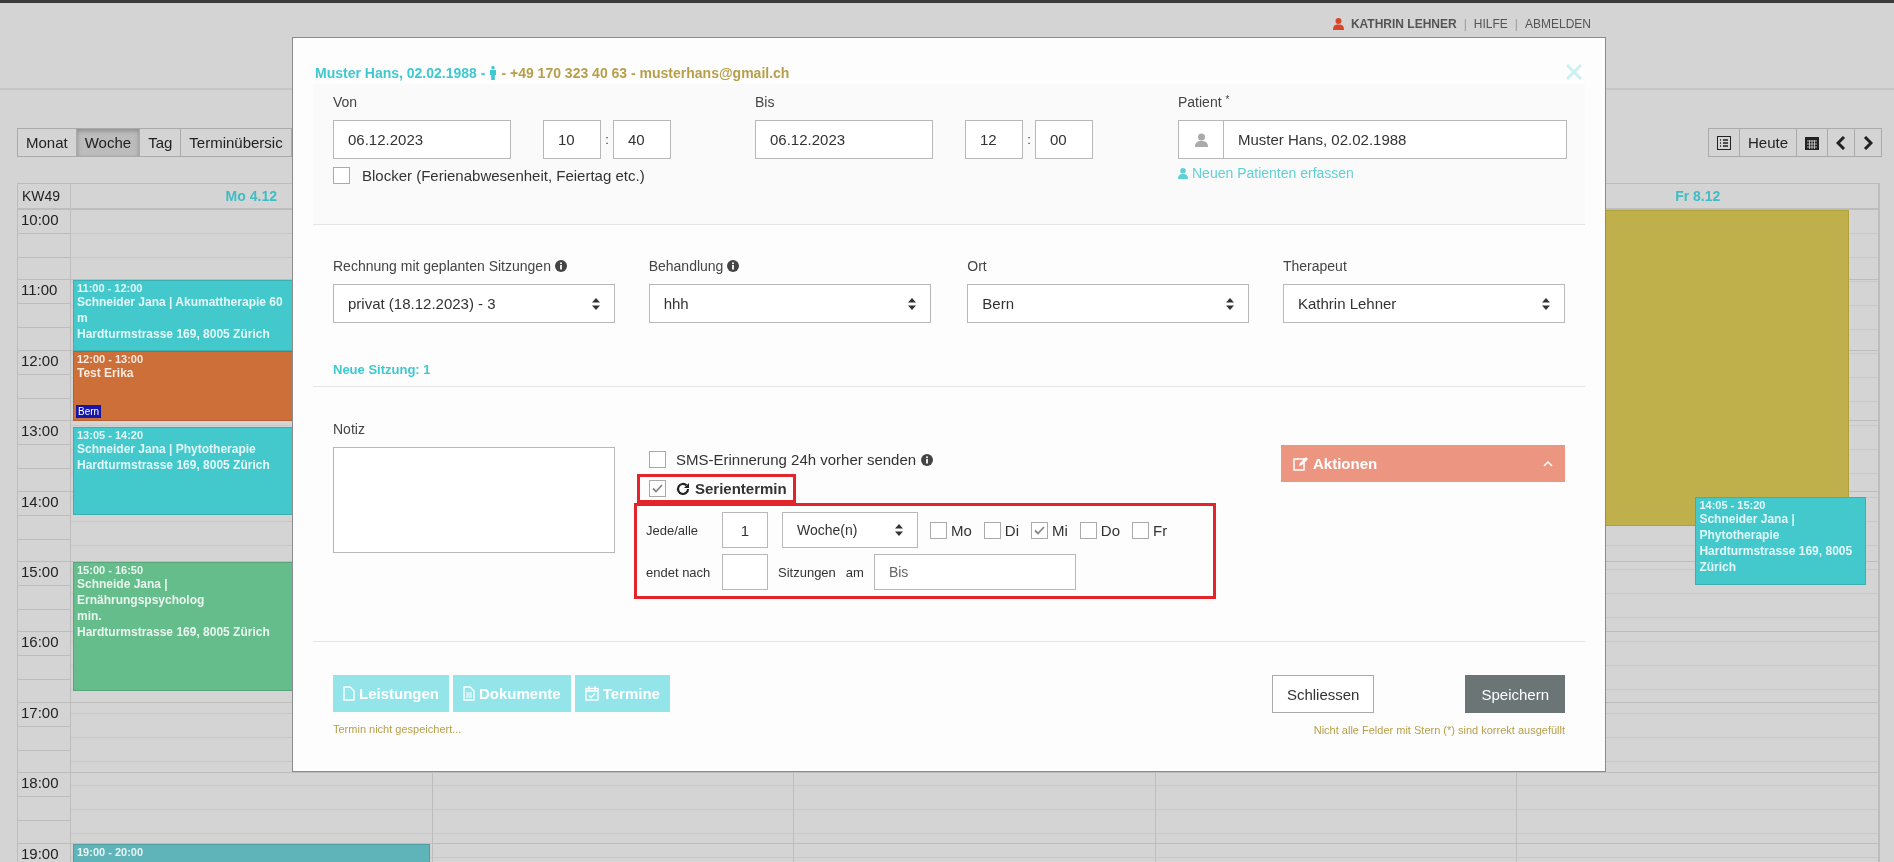  Describe the element at coordinates (442, 266) in the screenshot. I see `field-label: Rechnung mit geplanten Sitzungen` at that location.